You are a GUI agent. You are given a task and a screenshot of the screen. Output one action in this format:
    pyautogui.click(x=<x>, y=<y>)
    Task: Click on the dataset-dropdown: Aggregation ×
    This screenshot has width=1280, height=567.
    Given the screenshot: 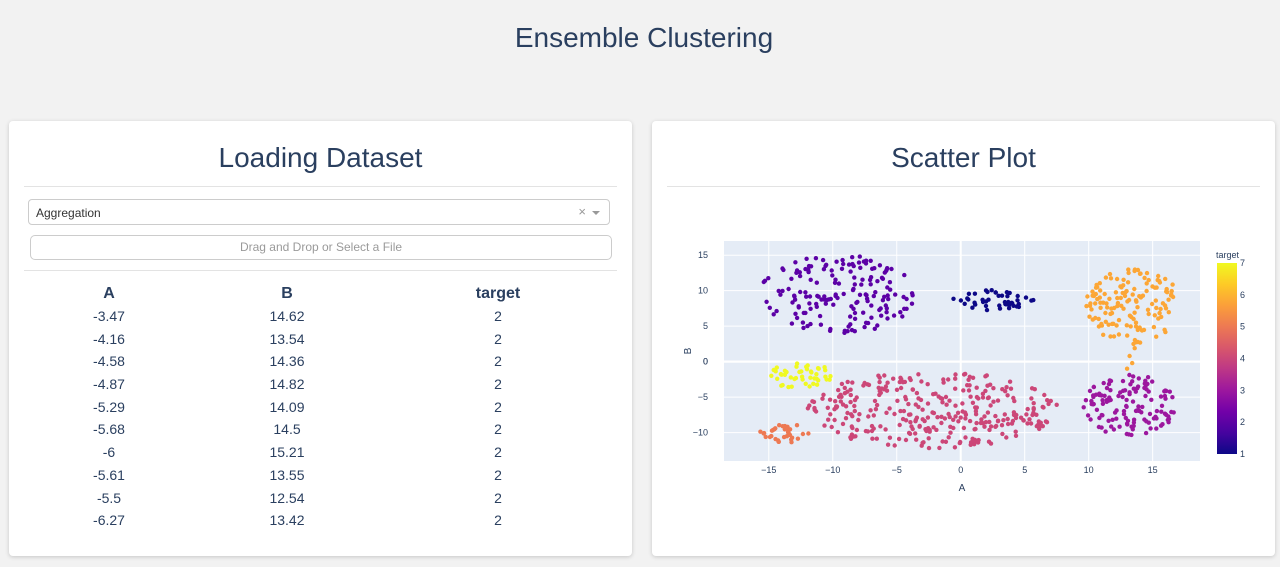 What is the action you would take?
    pyautogui.click(x=319, y=212)
    